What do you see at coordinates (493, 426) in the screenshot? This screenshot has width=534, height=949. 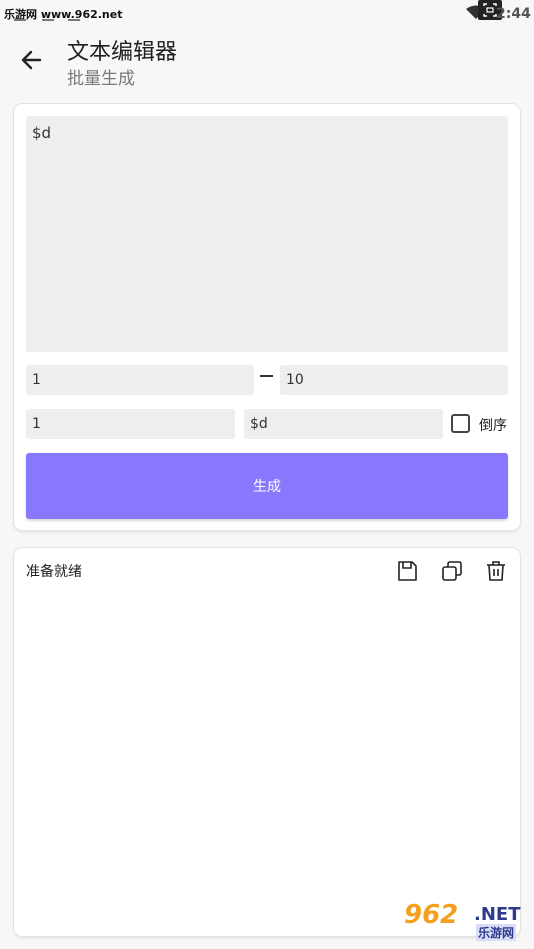 I see `reverse-label: 倒序` at bounding box center [493, 426].